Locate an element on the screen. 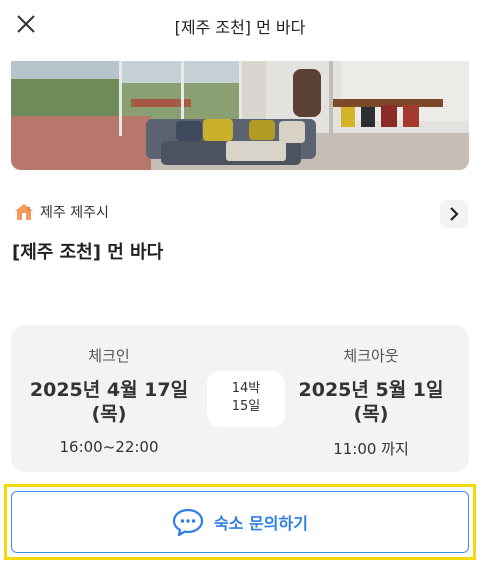 The width and height of the screenshot is (503, 565). location-row: 제주 제주시 is located at coordinates (61, 212).